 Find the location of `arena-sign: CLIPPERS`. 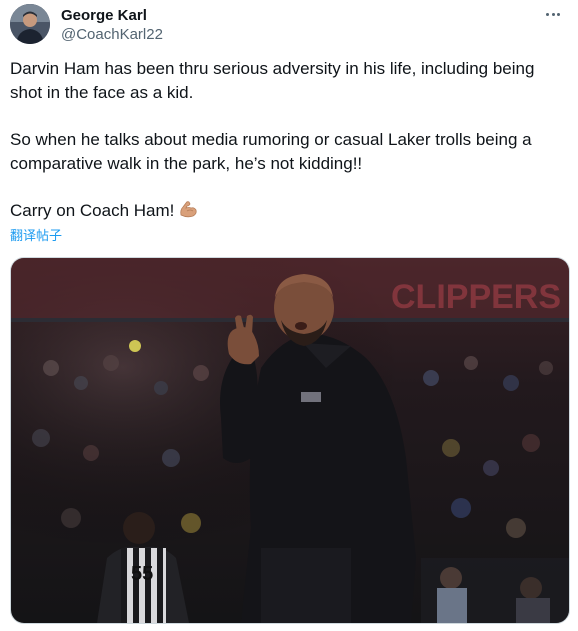

arena-sign: CLIPPERS is located at coordinates (476, 297).